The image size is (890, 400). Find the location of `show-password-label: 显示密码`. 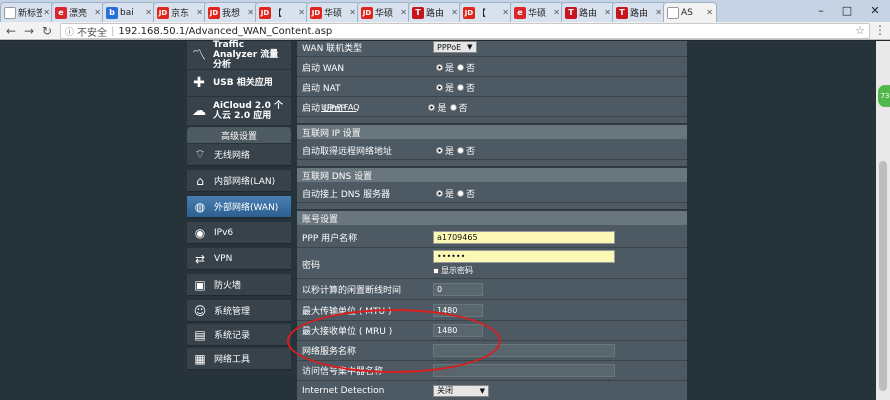

show-password-label: 显示密码 is located at coordinates (457, 270).